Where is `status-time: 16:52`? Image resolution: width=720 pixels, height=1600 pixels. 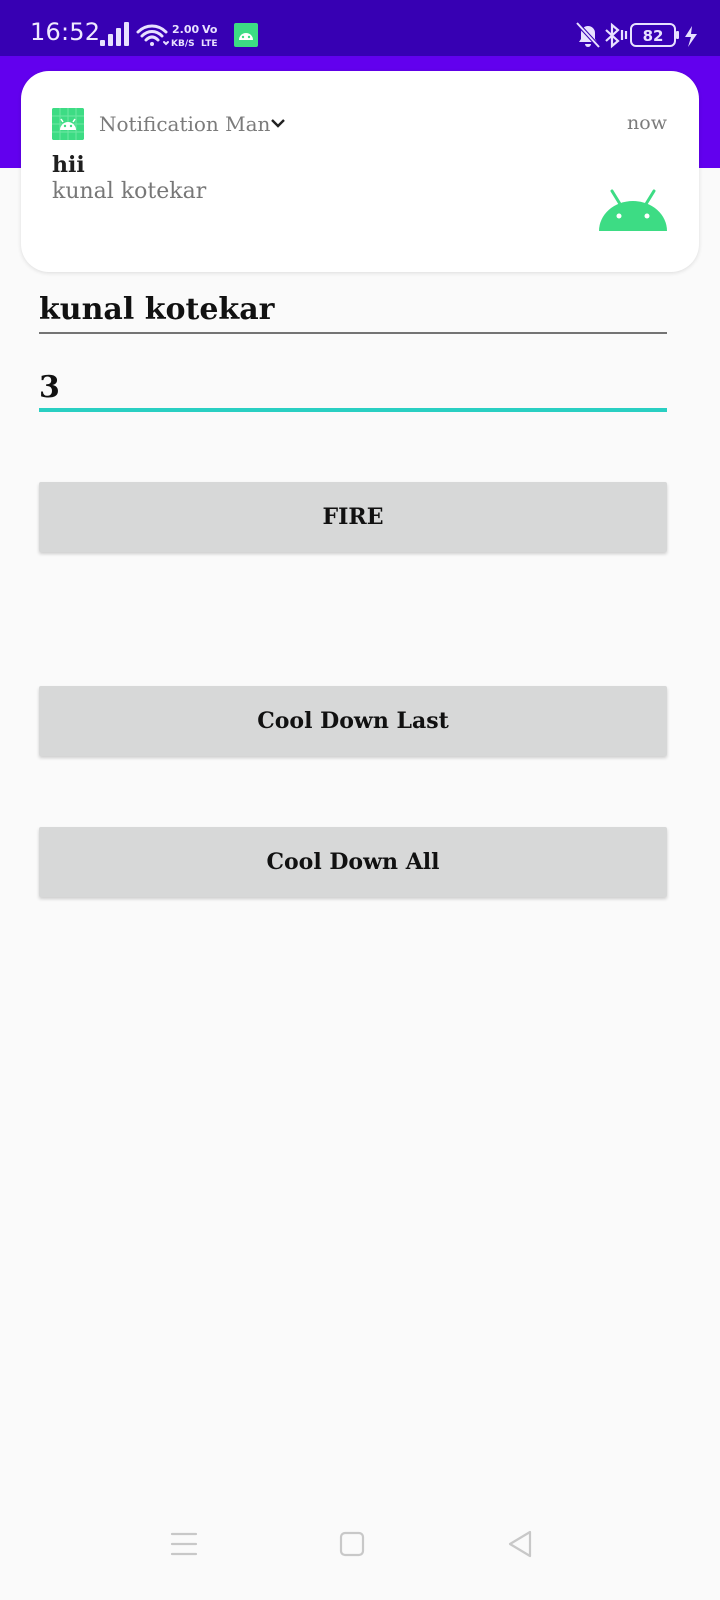
status-time: 16:52 is located at coordinates (65, 32).